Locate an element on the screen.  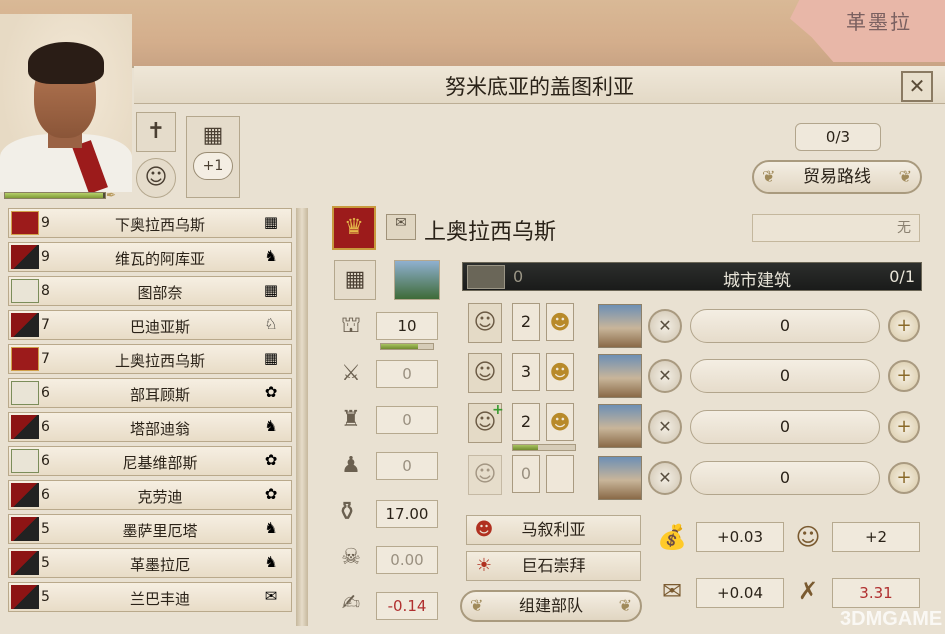
pop-growth-value: +2 is located at coordinates (876, 537).